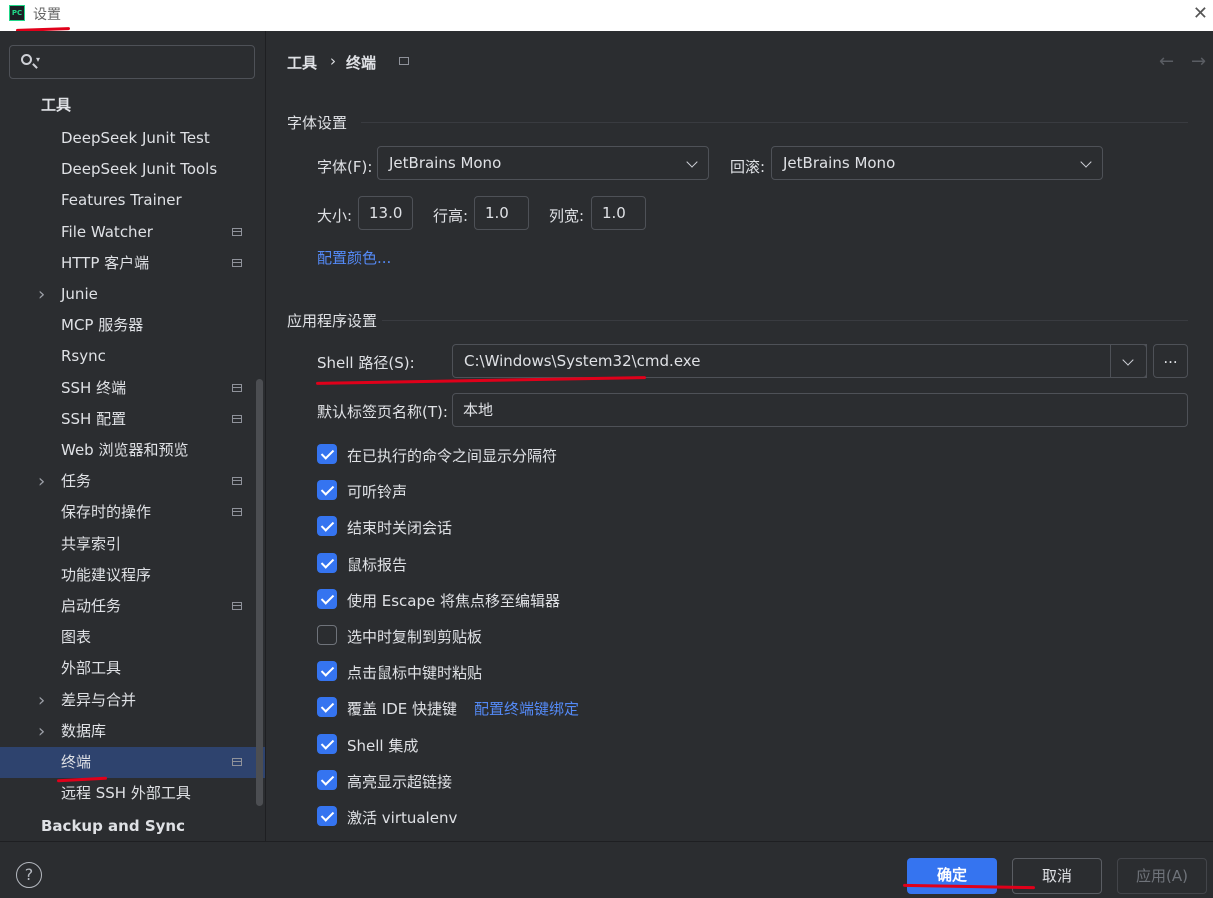 The image size is (1213, 898). I want to click on shell-path-field: C:\Windows\System32\cmd.exe, so click(799, 361).